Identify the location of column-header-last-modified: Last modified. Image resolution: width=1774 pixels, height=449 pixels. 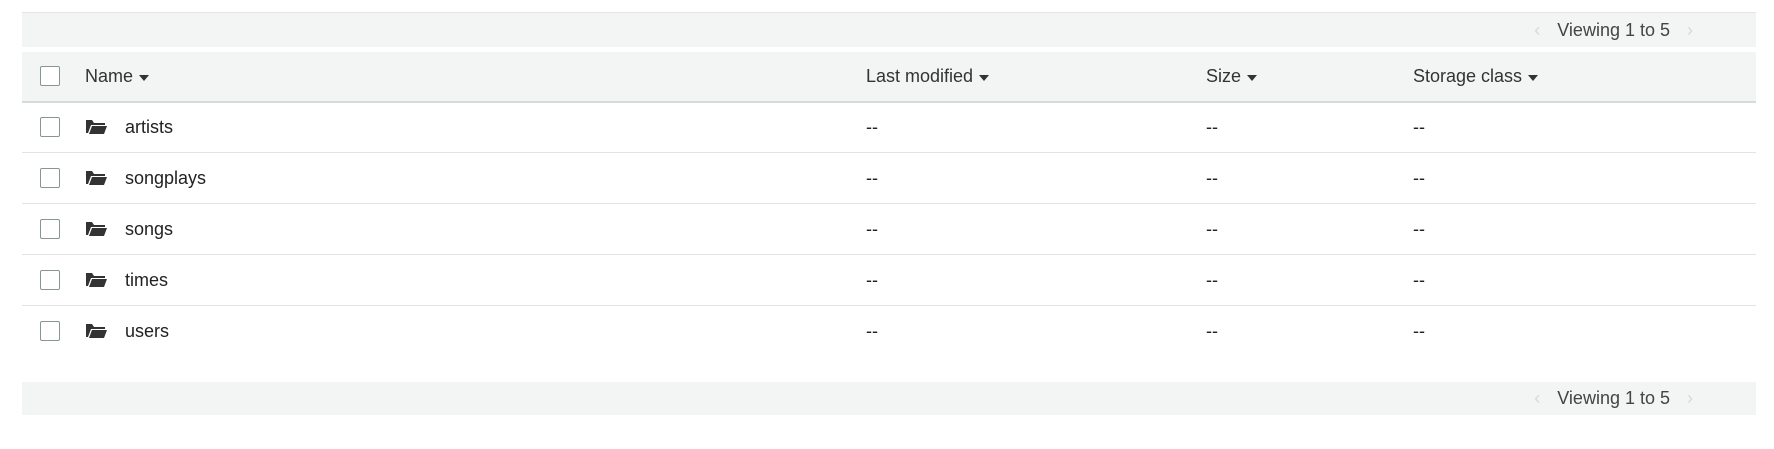
(928, 76).